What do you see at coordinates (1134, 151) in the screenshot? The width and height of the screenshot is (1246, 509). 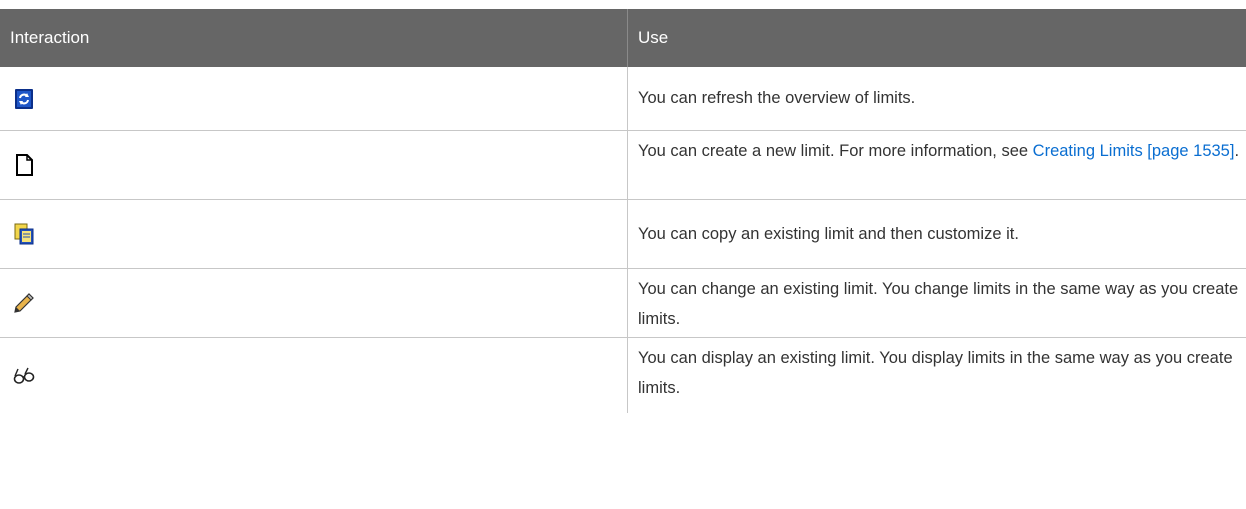 I see `creating-limits-link: Creating Limits [page 1535]` at bounding box center [1134, 151].